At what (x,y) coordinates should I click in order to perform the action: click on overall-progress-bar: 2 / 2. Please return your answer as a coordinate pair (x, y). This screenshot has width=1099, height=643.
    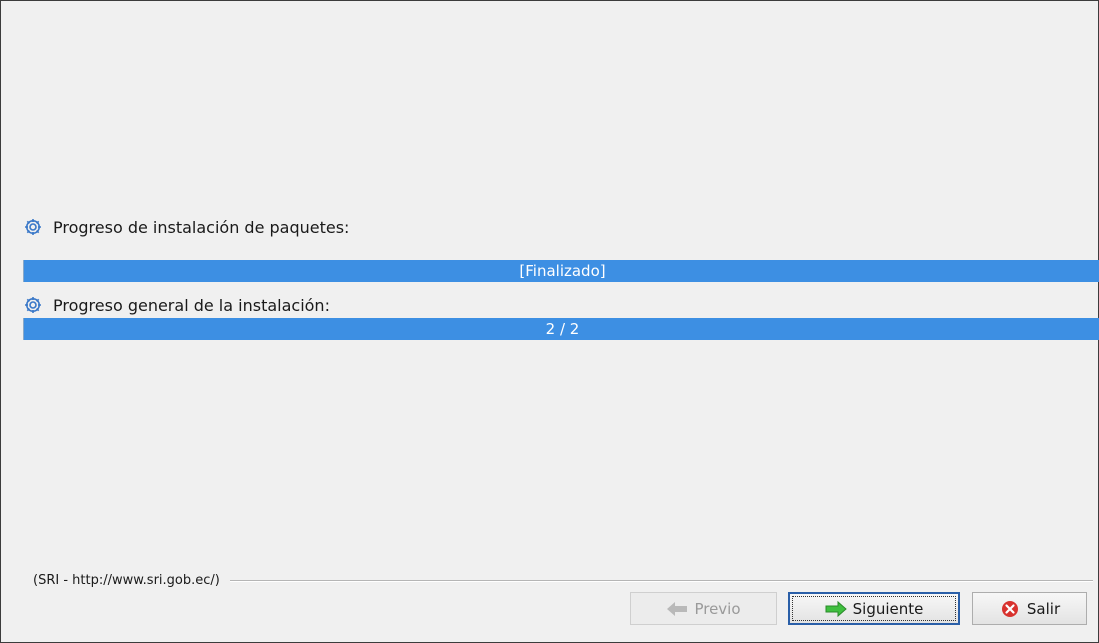
    Looking at the image, I should click on (561, 329).